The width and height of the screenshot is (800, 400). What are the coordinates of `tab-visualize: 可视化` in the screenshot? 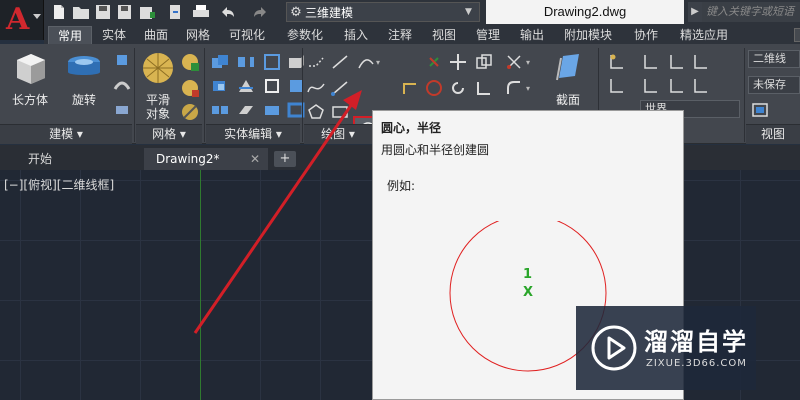 It's located at (247, 35).